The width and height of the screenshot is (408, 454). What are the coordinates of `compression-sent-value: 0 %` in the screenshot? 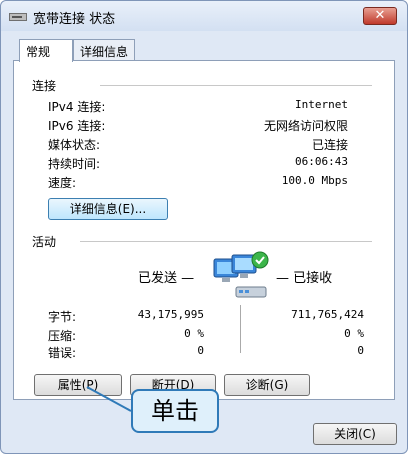 It's located at (194, 333).